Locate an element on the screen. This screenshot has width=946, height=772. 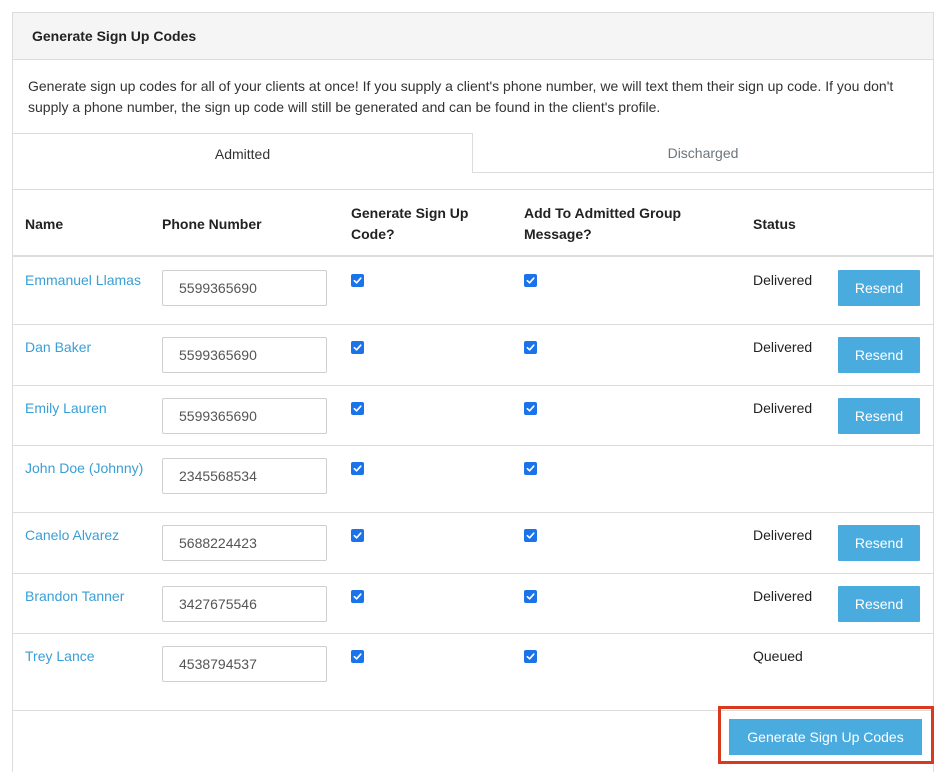
client-name-link: John Doe (Johnny) is located at coordinates (85, 468).